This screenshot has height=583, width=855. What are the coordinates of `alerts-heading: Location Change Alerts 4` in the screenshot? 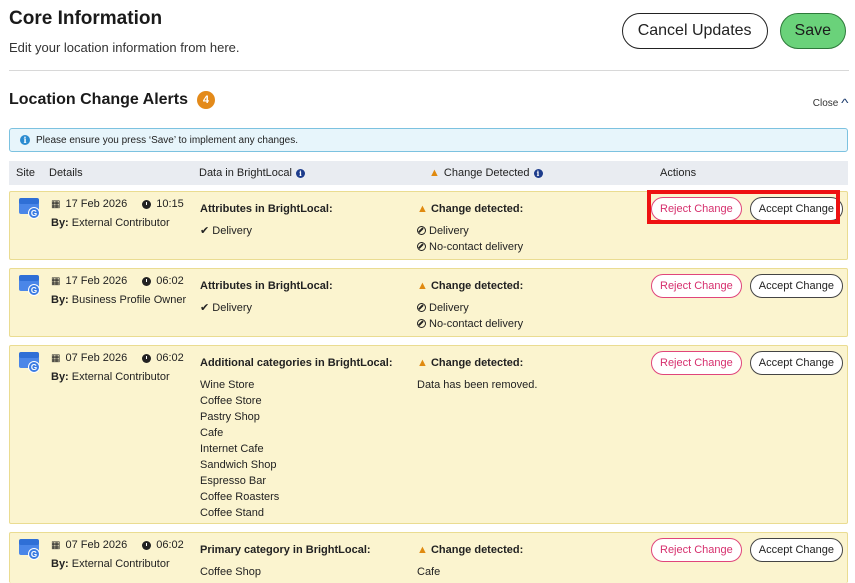 It's located at (112, 100).